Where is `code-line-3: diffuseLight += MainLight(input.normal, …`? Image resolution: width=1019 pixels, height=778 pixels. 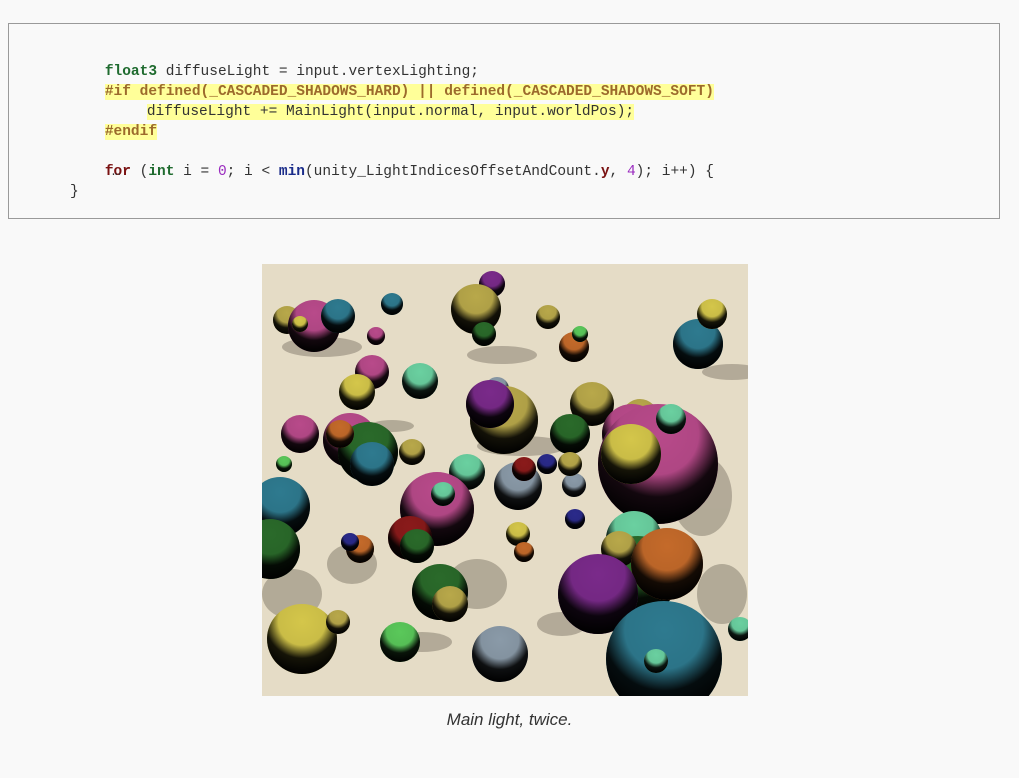
code-line-3: diffuseLight += MainLight(input.normal, … is located at coordinates (373, 101).